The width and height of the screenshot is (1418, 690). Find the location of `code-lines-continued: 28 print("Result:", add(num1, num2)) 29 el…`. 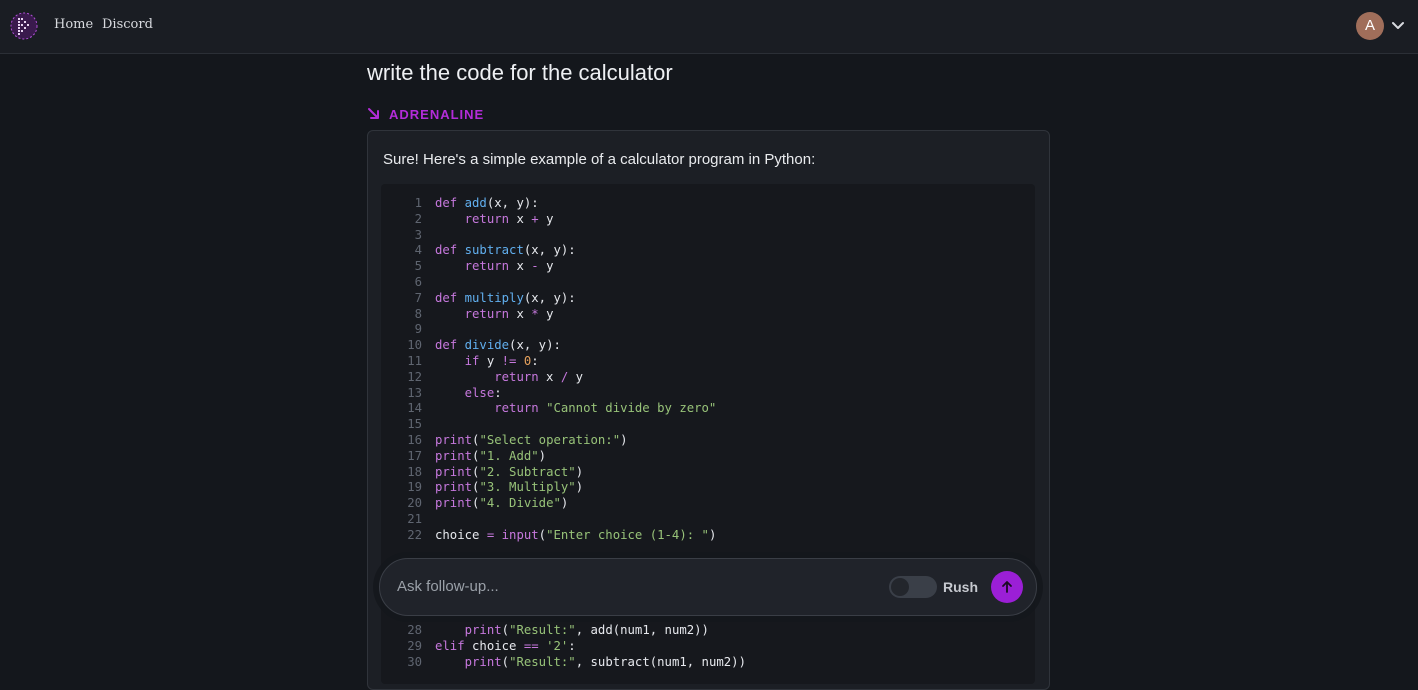

code-lines-continued: 28 print("Result:", add(num1, num2)) 29 el… is located at coordinates (708, 646).